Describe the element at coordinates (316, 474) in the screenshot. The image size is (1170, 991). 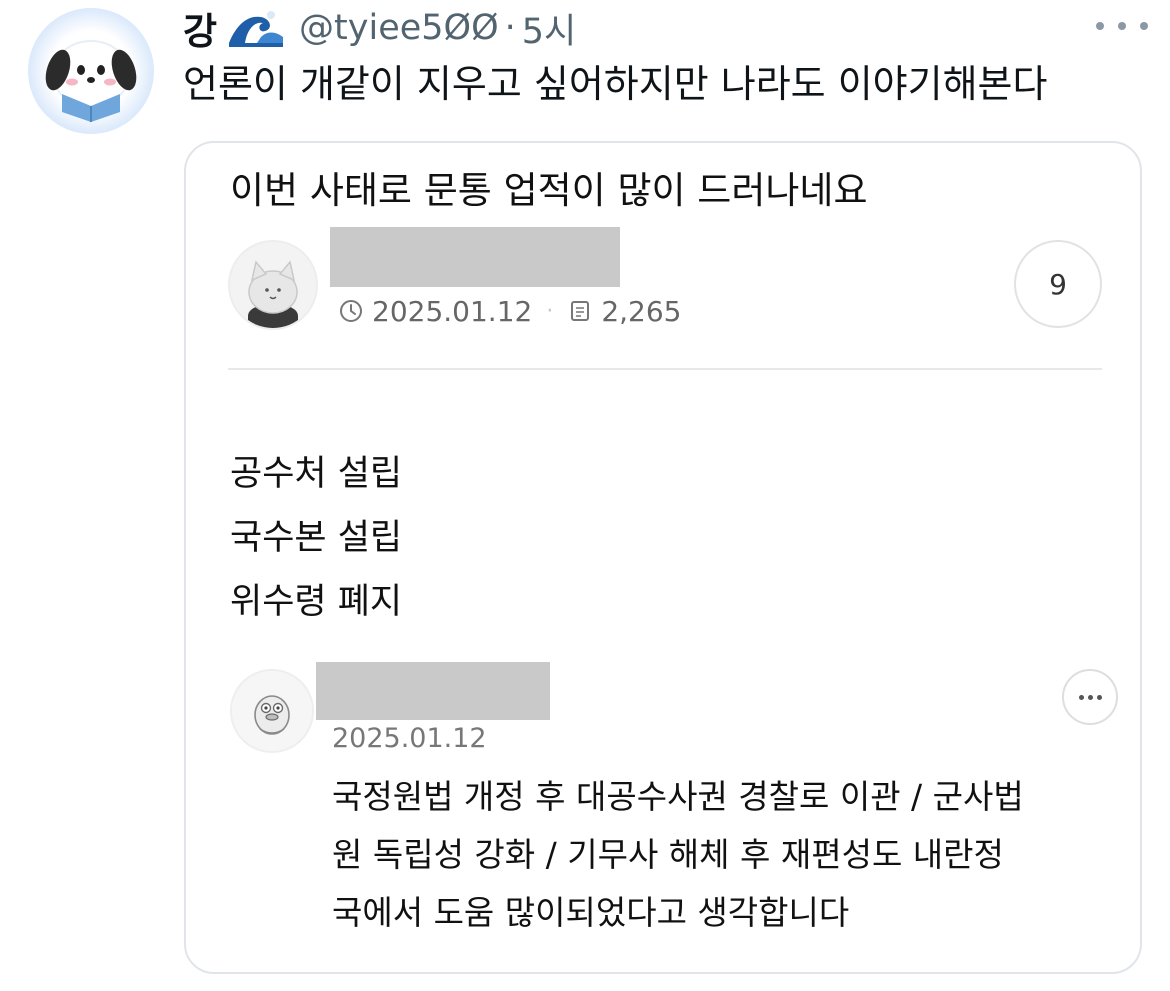
I see `body-line: 공수처 설립` at that location.